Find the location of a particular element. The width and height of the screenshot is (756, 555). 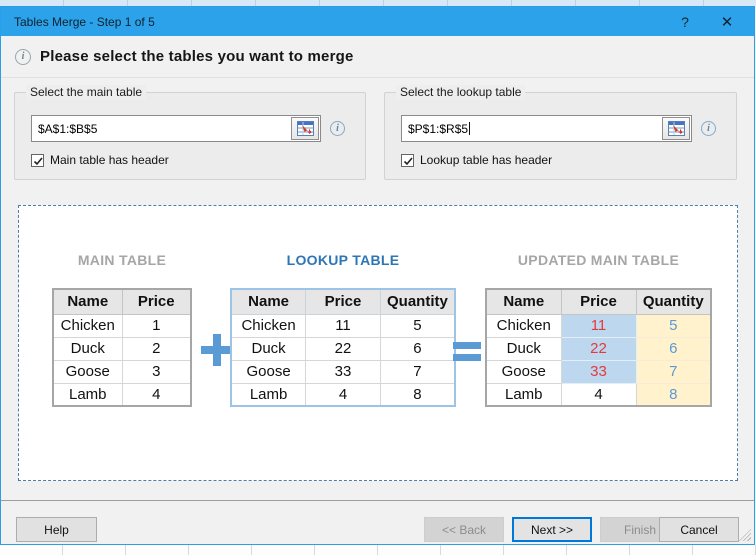

plus-icon is located at coordinates (217, 350).